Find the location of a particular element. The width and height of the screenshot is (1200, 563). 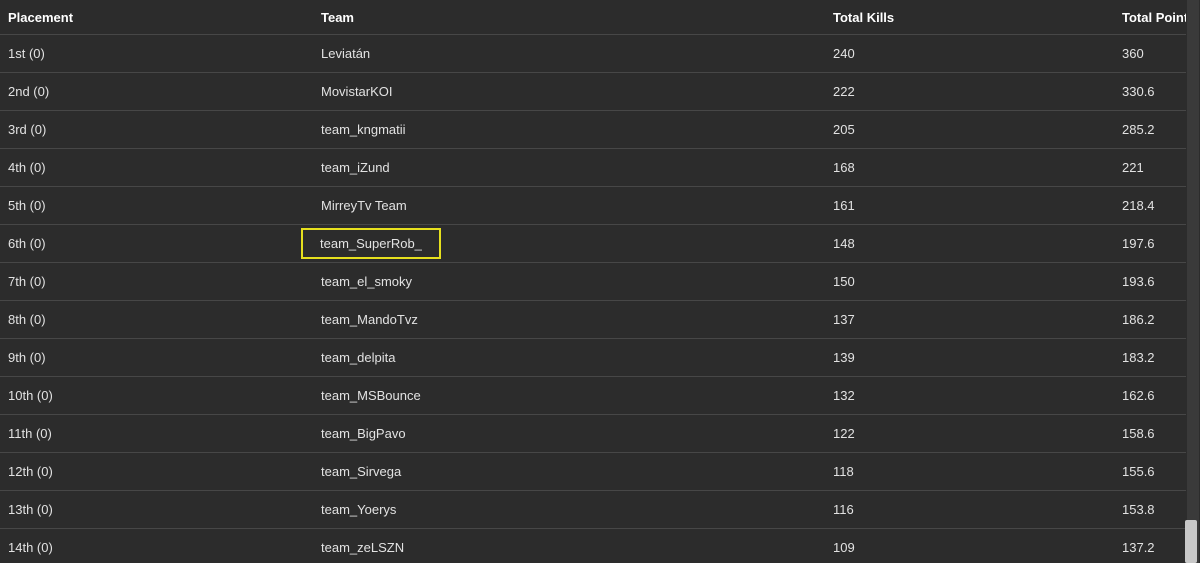

cell-placement-text: 1st (0) is located at coordinates (26, 53).